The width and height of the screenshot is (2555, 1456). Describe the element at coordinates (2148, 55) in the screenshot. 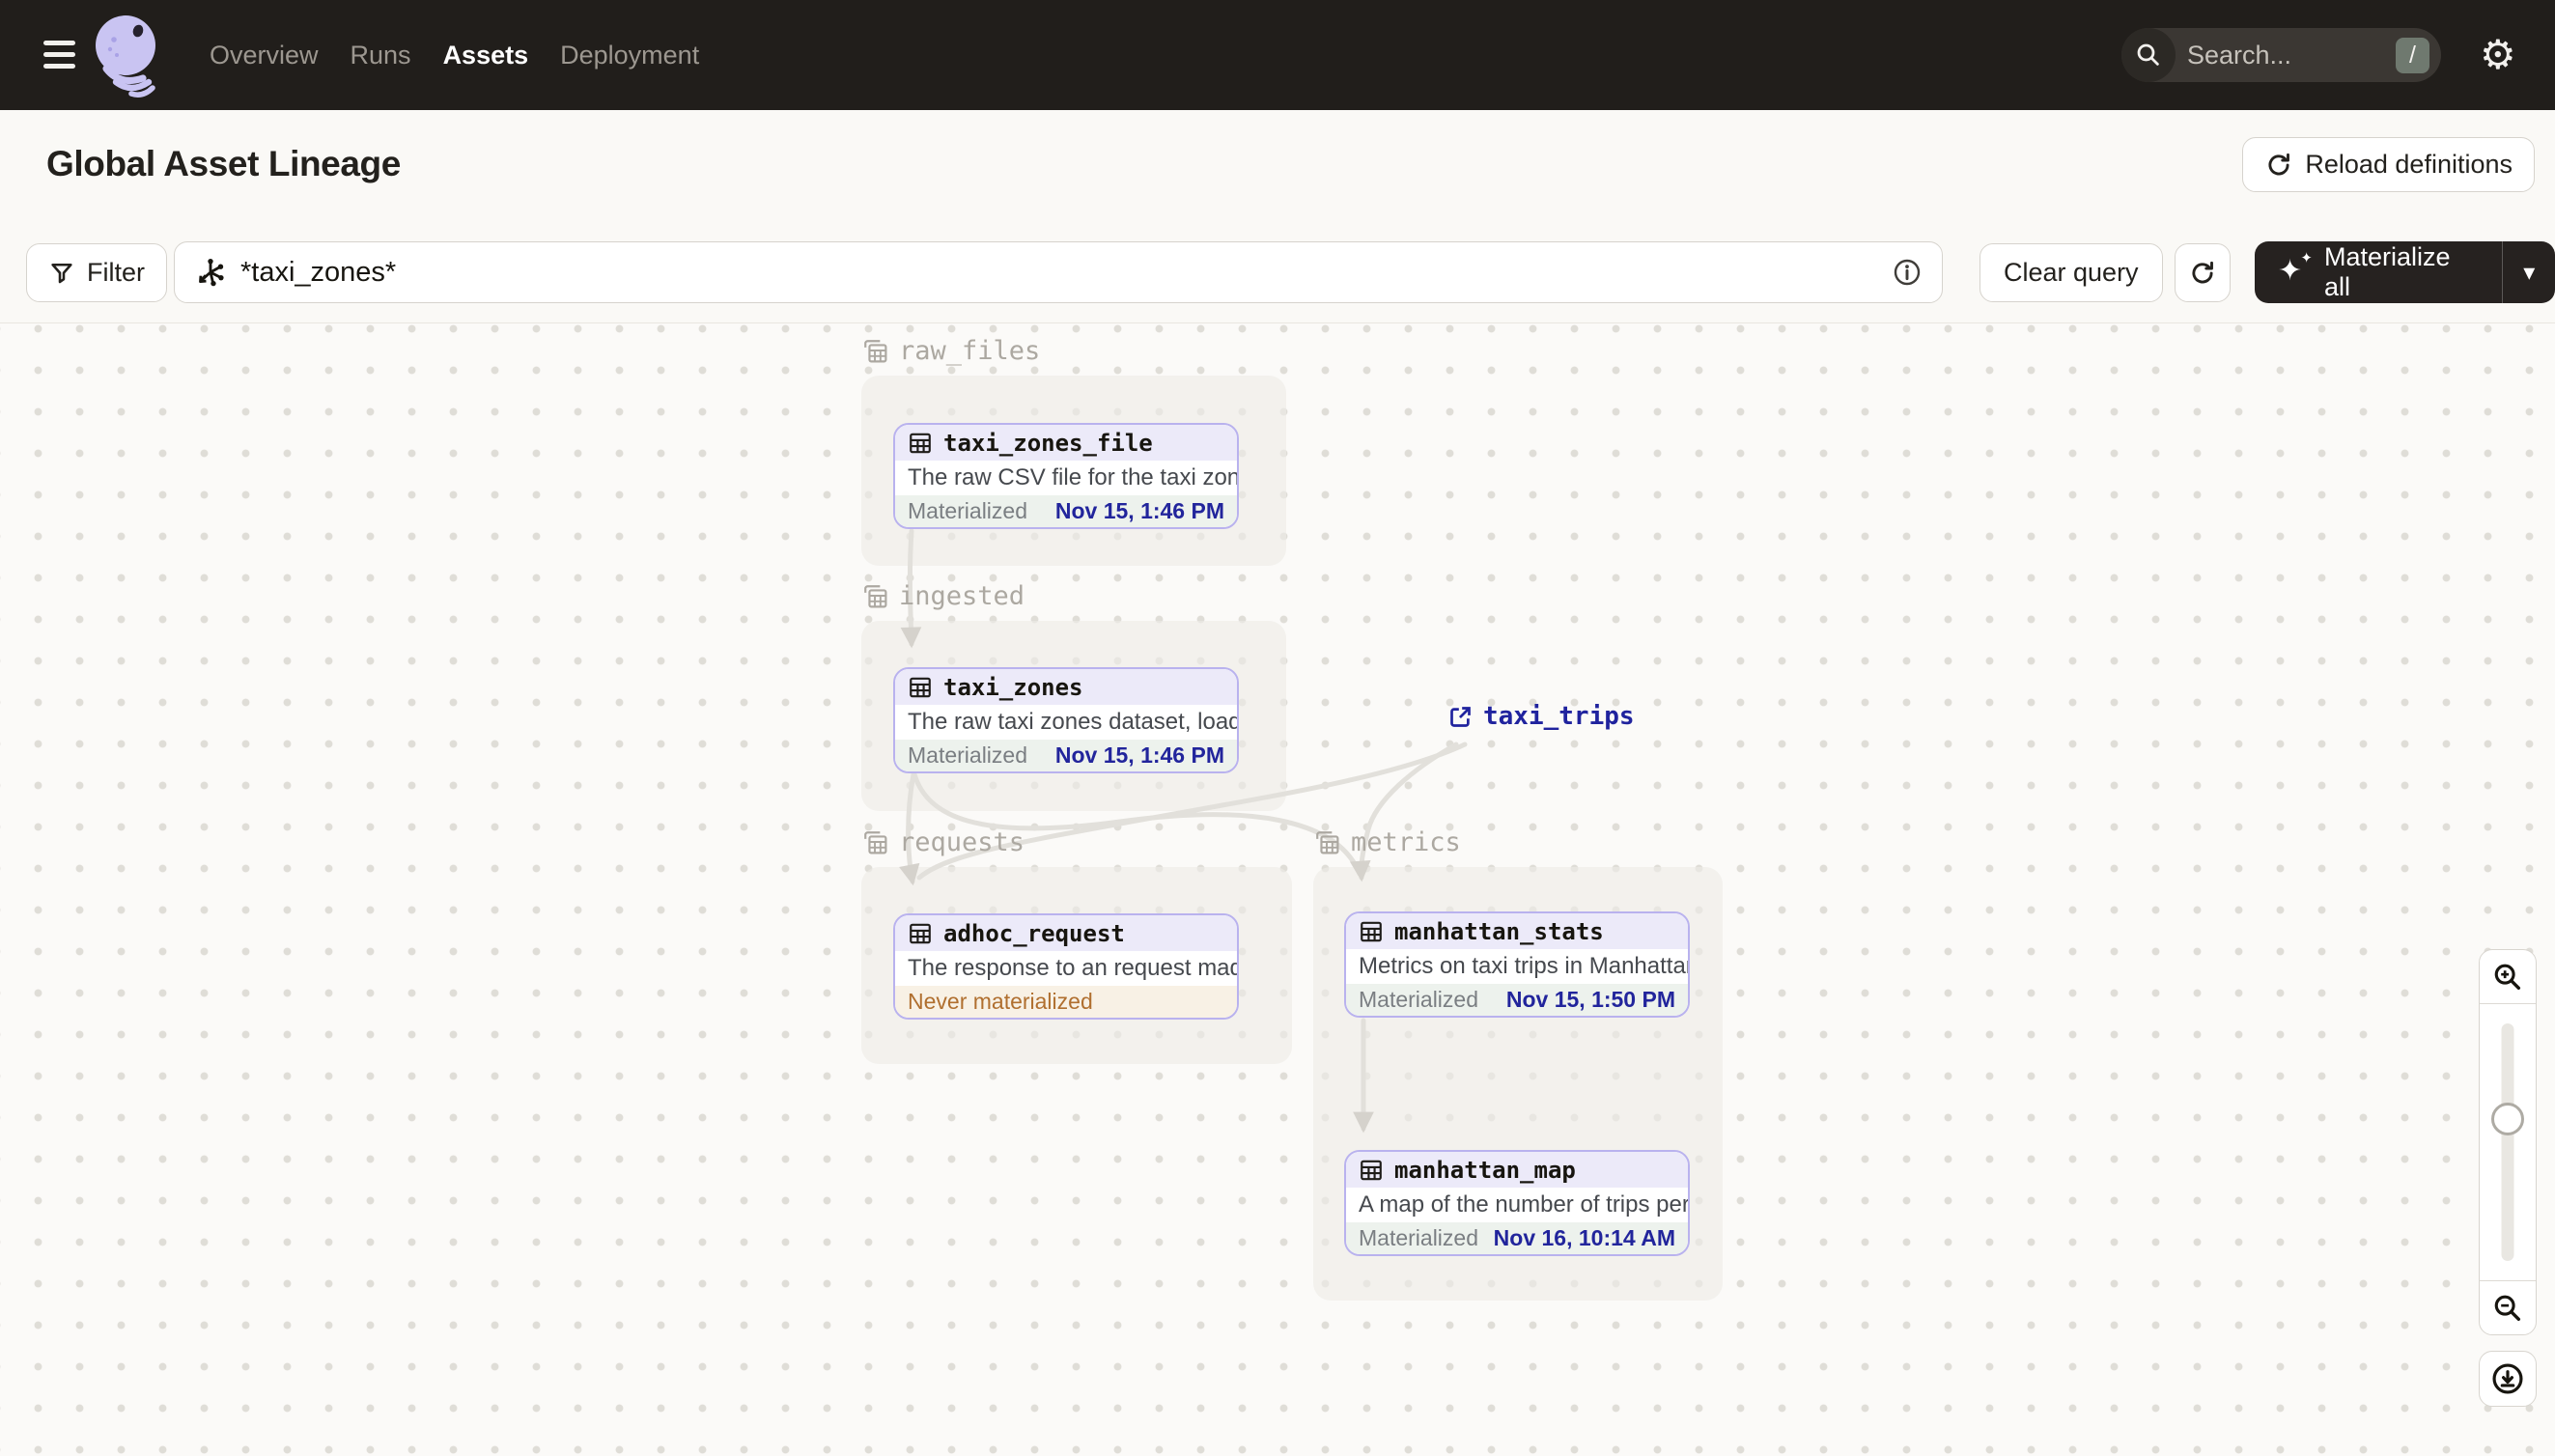

I see `search-icon` at that location.